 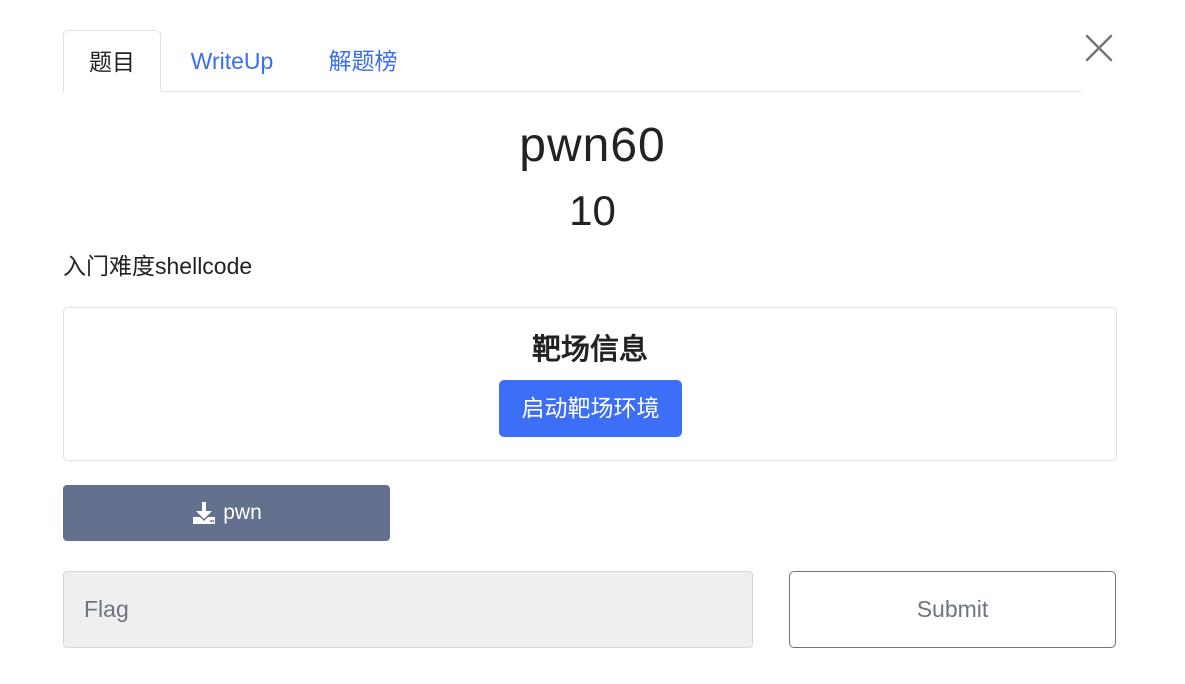 What do you see at coordinates (952, 609) in the screenshot?
I see `submit-button: Submit` at bounding box center [952, 609].